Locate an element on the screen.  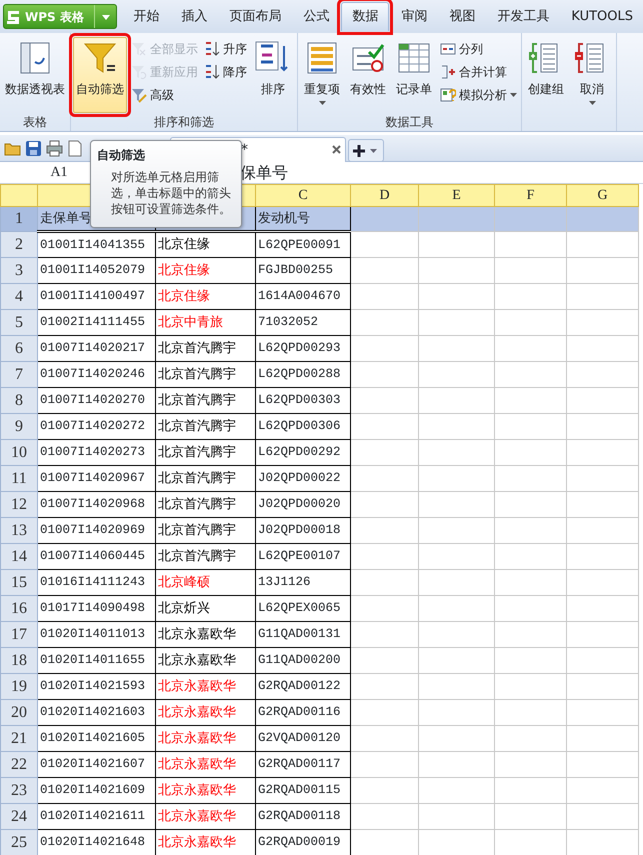
row-header: 4 is located at coordinates (19, 297).